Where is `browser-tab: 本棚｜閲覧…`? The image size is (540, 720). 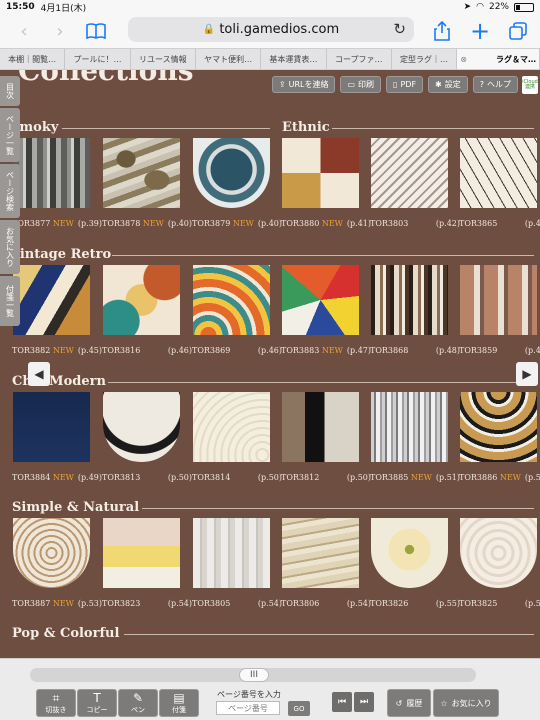 browser-tab: 本棚｜閲覧… is located at coordinates (33, 59).